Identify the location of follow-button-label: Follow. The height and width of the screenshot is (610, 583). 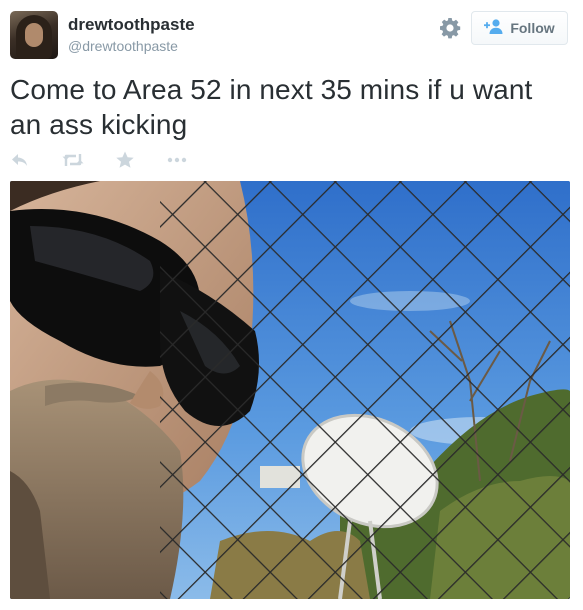
(532, 28).